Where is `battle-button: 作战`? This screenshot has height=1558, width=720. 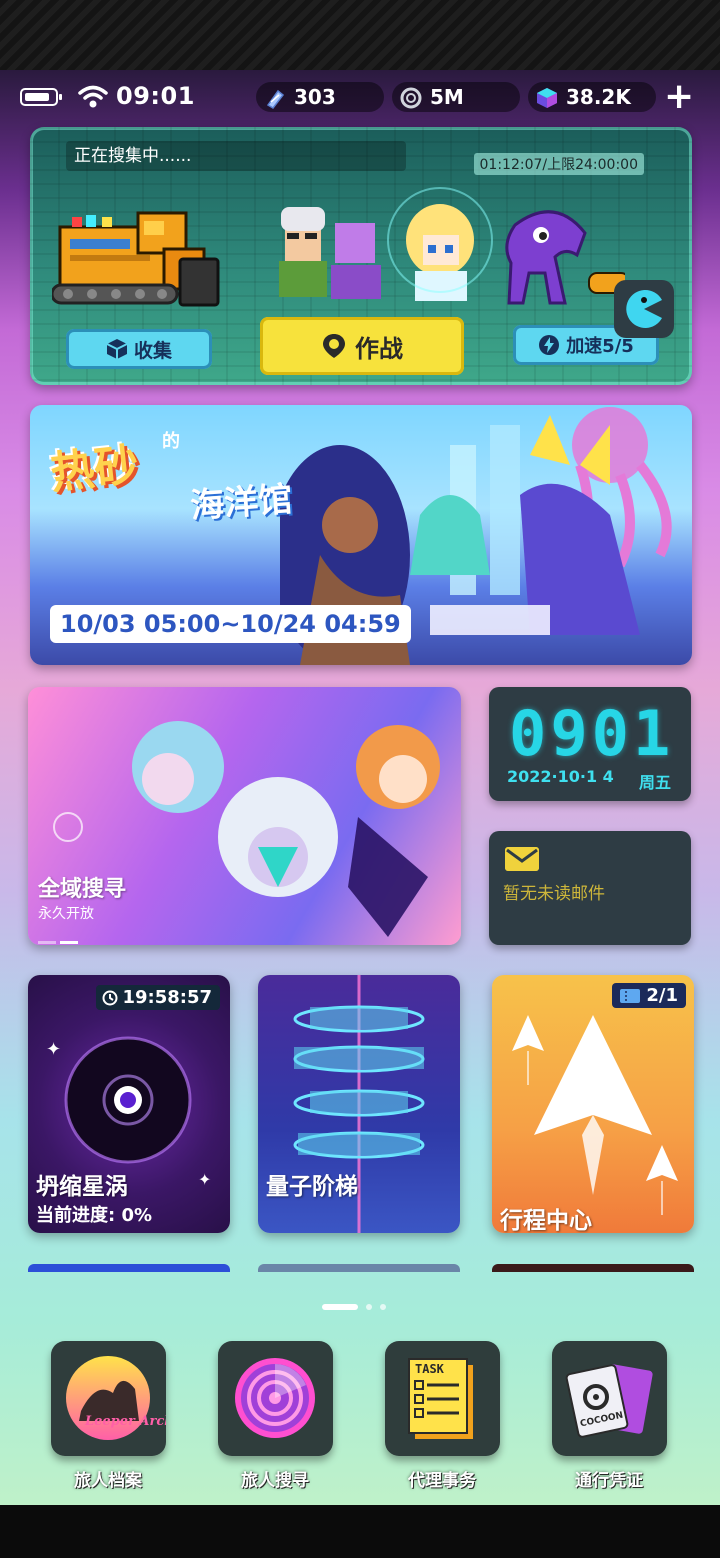 battle-button: 作战 is located at coordinates (362, 346).